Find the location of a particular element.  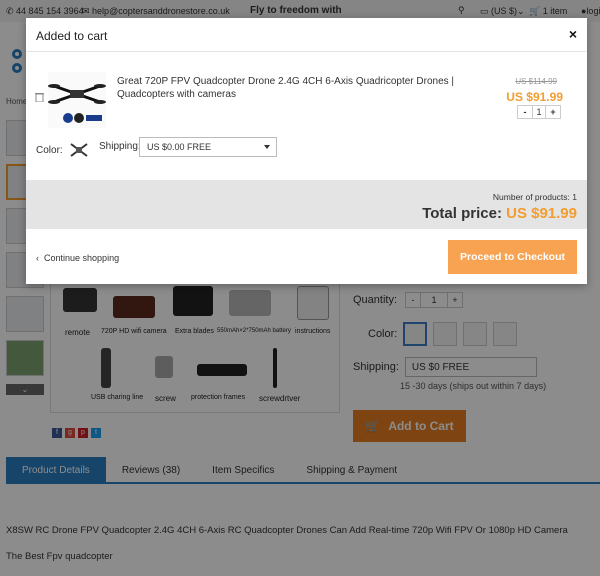

color-label: Color: is located at coordinates (49, 150).